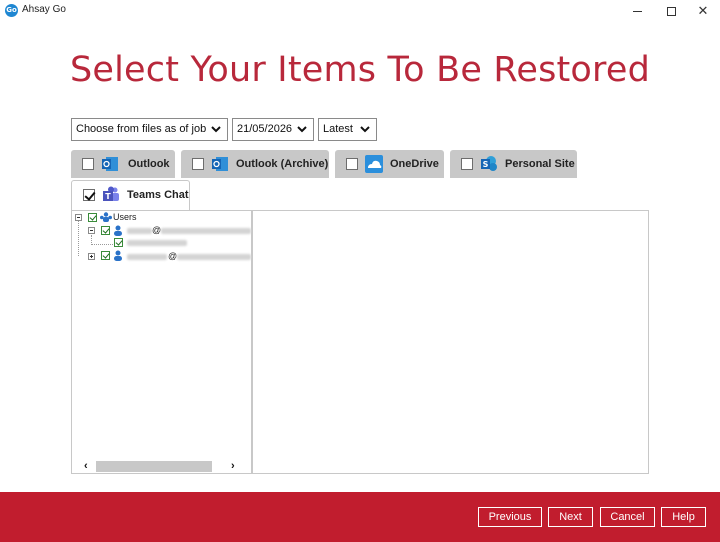  I want to click on cancel-button: Cancel, so click(627, 517).